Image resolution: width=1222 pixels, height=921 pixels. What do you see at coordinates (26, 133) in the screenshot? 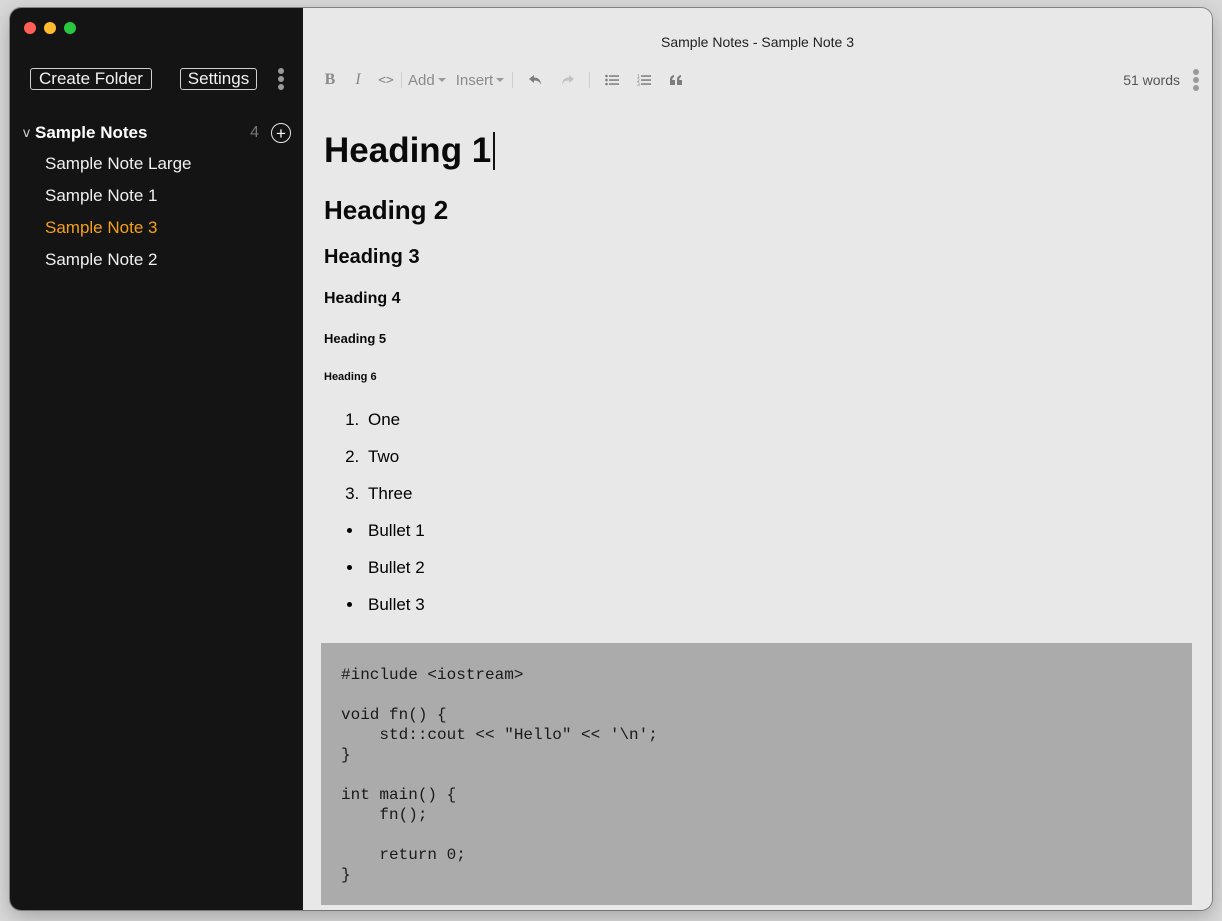
I see `chevron-down-icon: v` at bounding box center [26, 133].